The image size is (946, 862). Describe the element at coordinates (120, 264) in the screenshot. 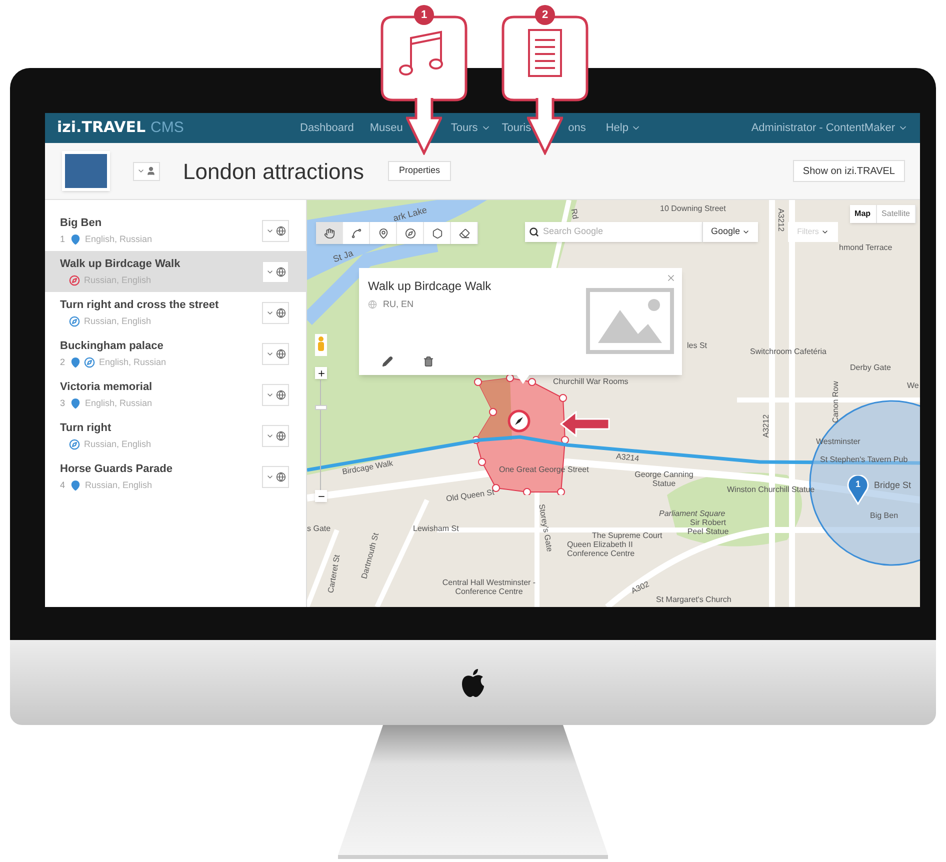

I see `stop-title: Walk up Birdcage Walk` at that location.